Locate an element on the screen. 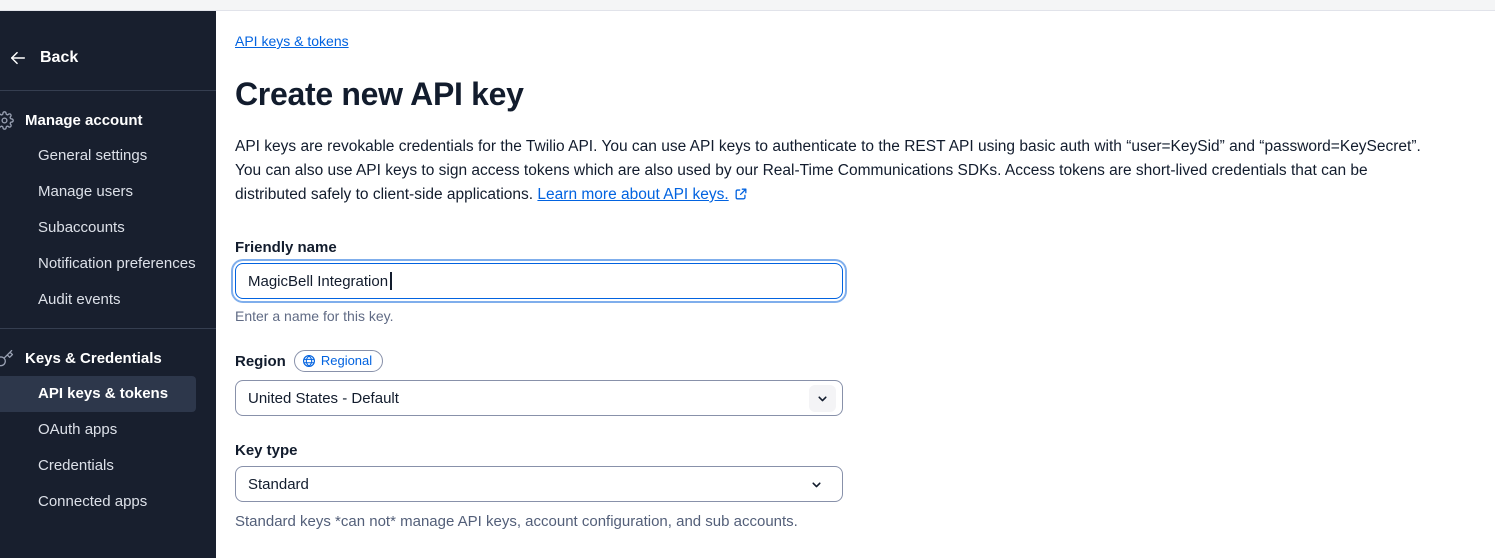  sidebar-section-header-manage-account: Manage account is located at coordinates (108, 122).